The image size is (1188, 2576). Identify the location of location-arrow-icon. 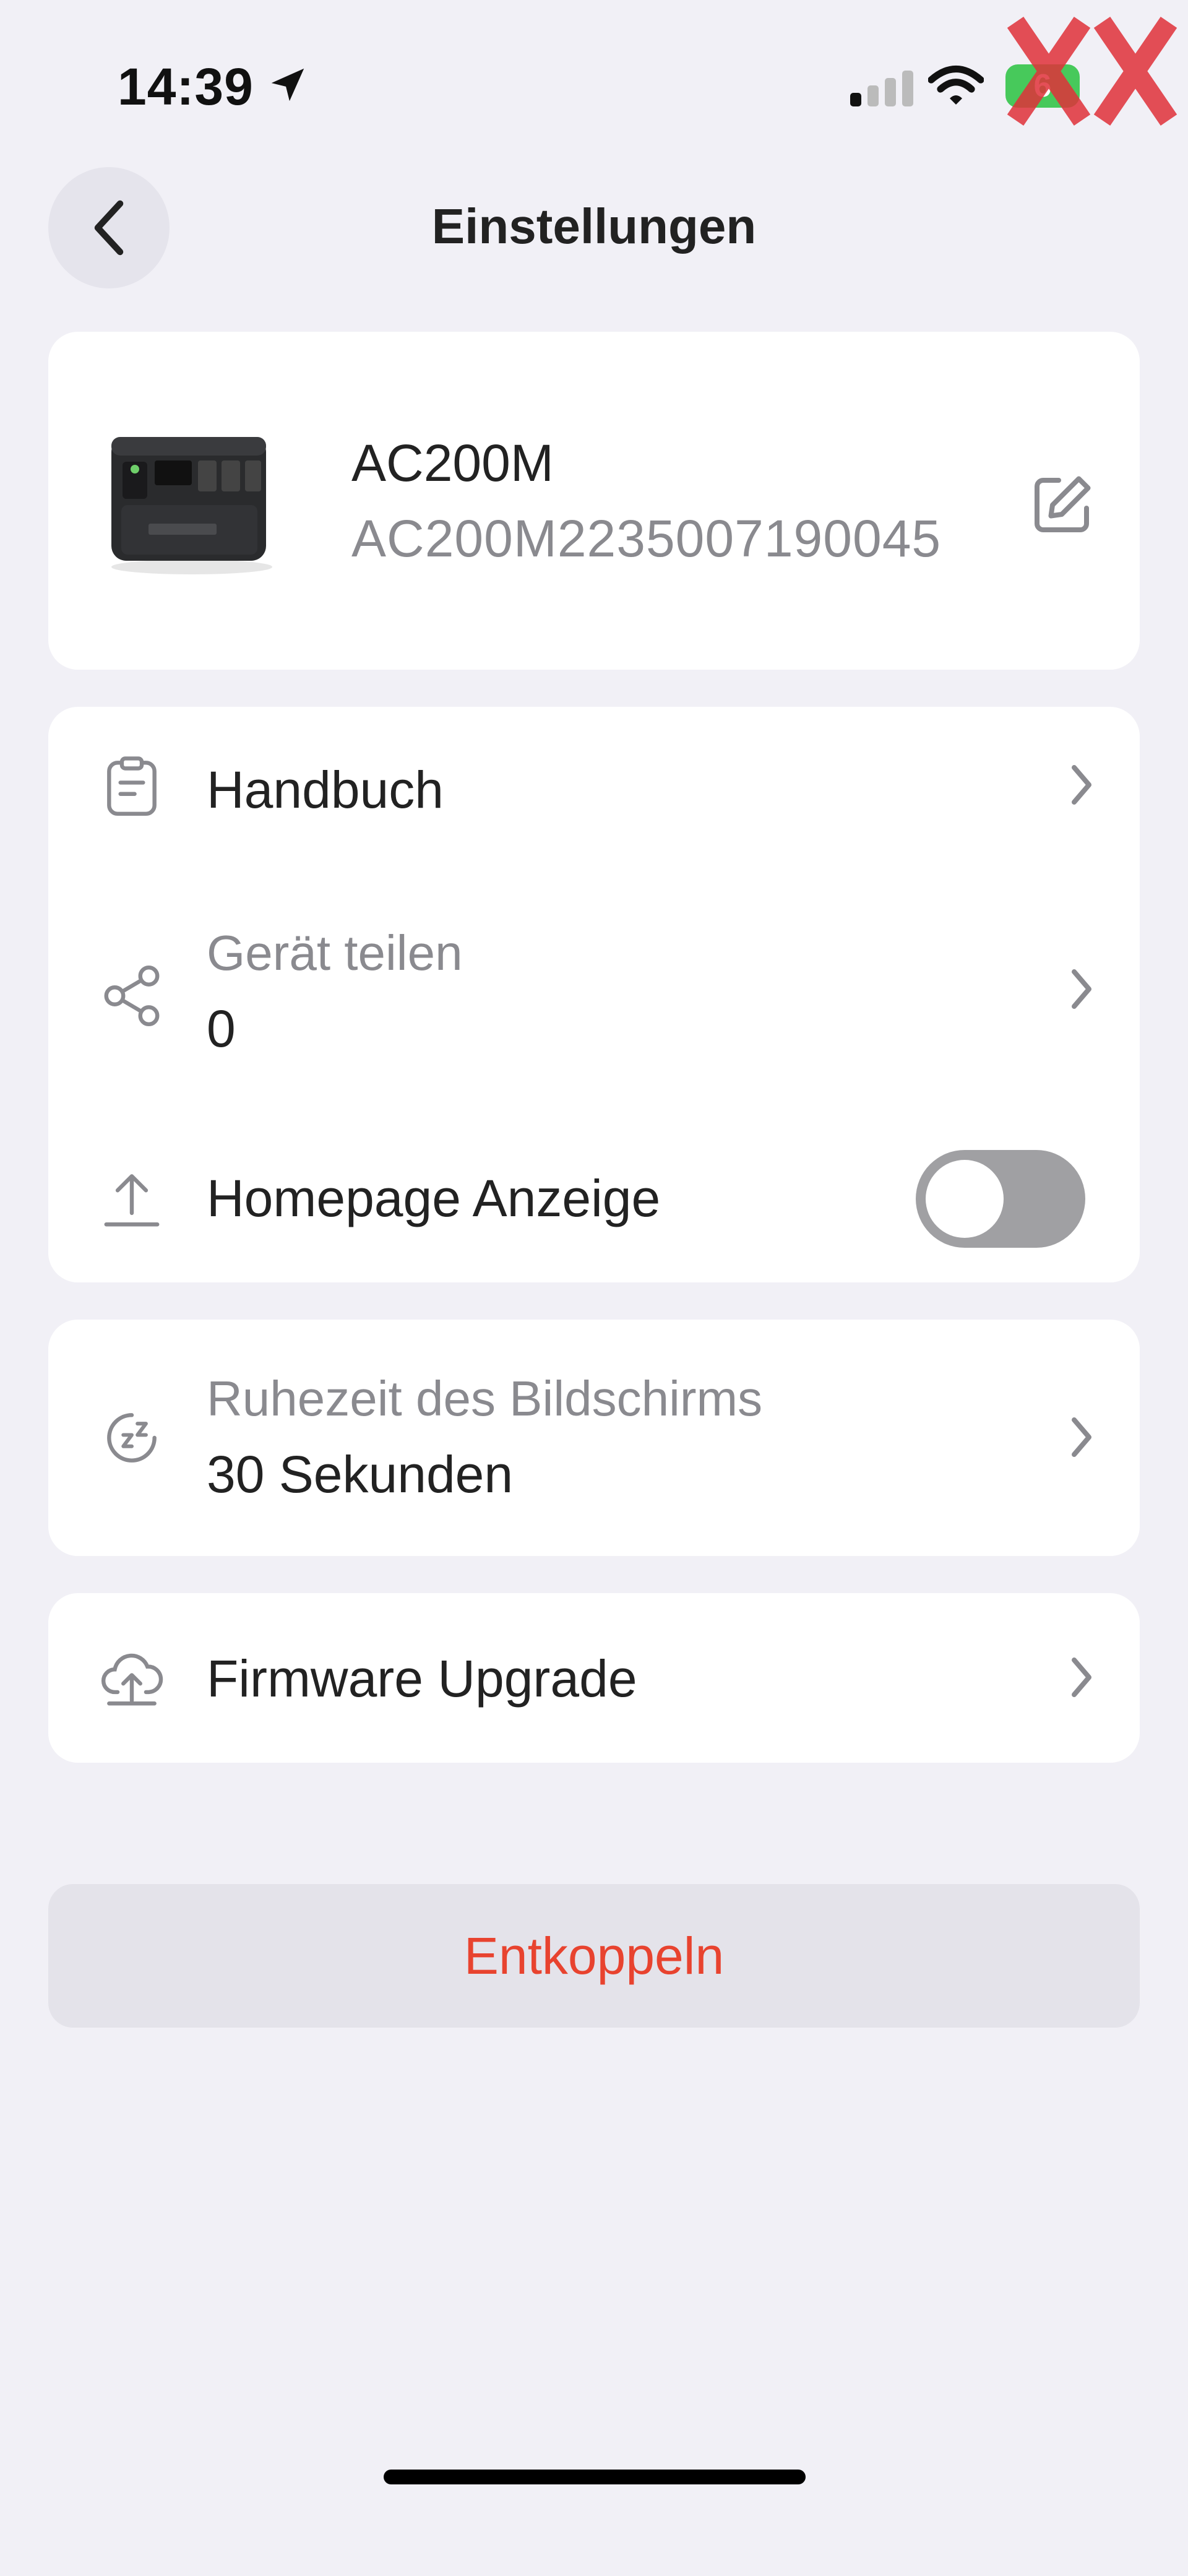
(287, 85).